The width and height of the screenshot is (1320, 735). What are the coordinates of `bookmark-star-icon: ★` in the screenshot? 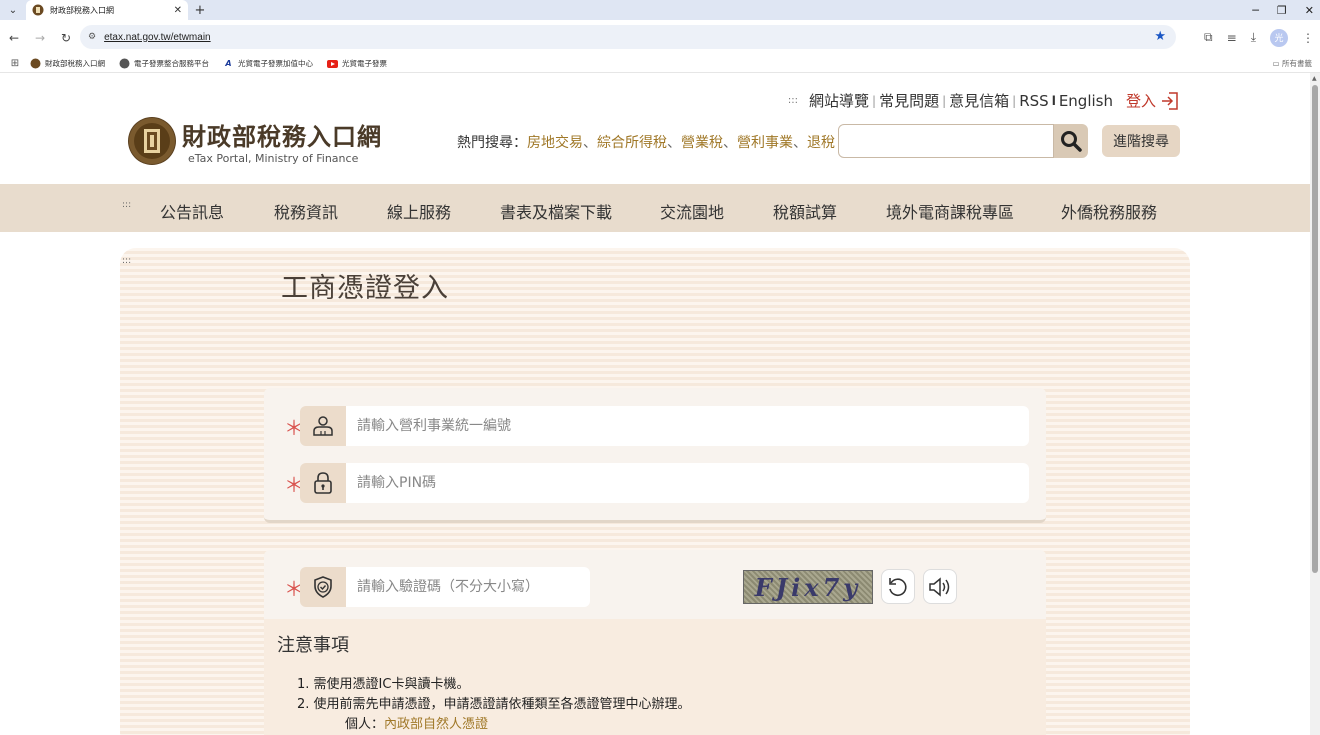 It's located at (1160, 36).